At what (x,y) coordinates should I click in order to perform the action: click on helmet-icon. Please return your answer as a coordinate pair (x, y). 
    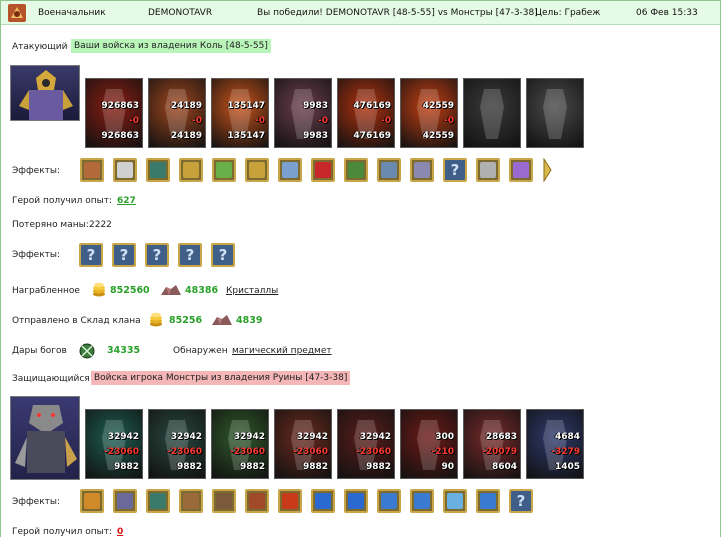
    Looking at the image, I should click on (290, 501).